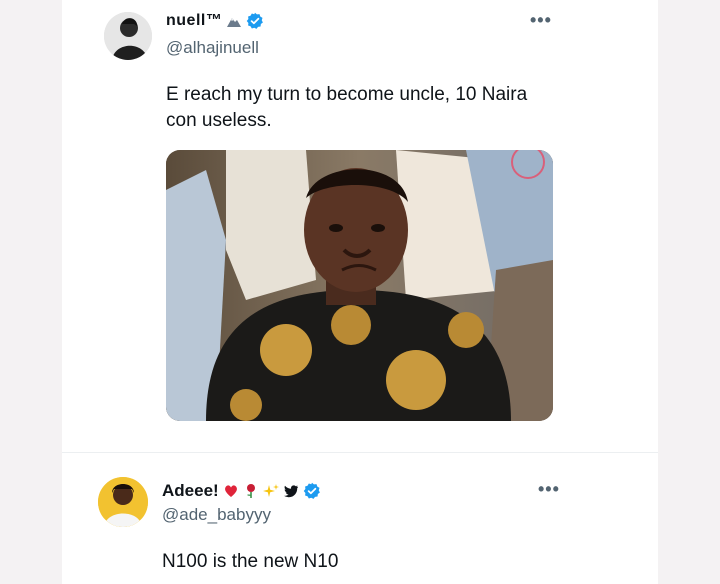  What do you see at coordinates (270, 491) in the screenshot?
I see `sparkles-emoji-icon` at bounding box center [270, 491].